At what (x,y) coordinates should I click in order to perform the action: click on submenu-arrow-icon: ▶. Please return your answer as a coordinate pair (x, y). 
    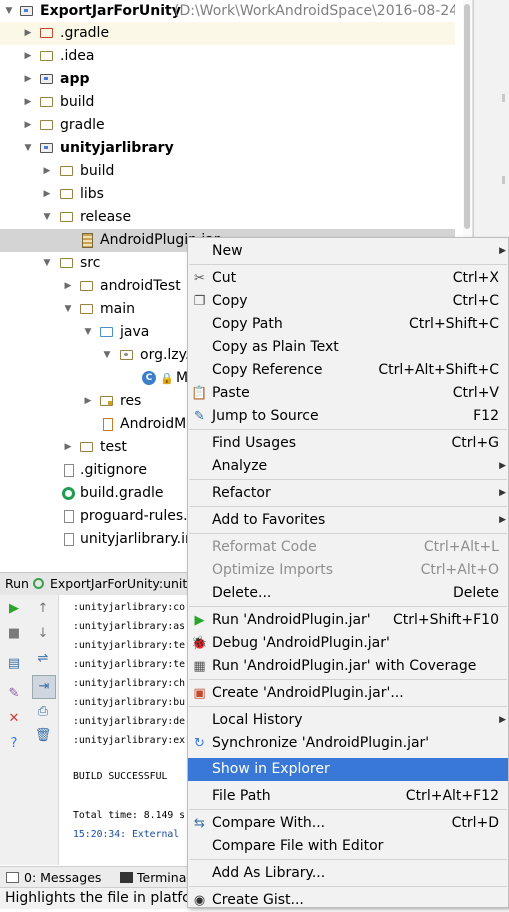
    Looking at the image, I should click on (502, 493).